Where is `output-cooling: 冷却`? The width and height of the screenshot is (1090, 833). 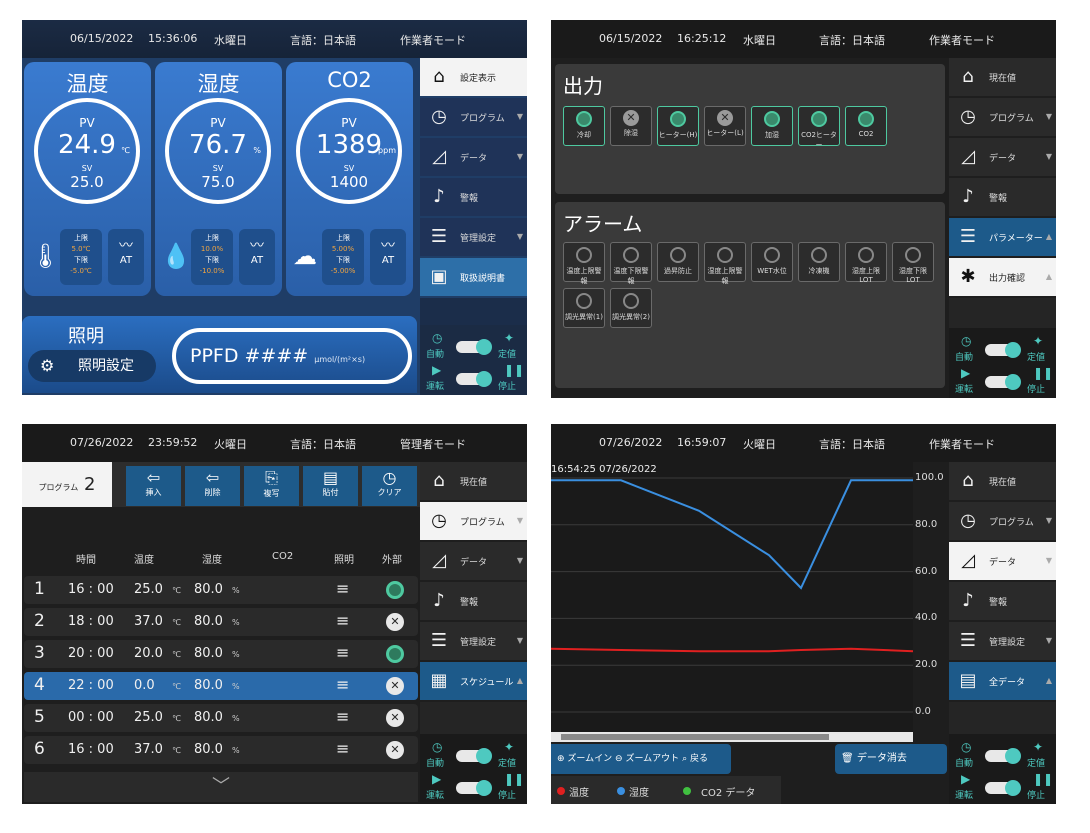 output-cooling: 冷却 is located at coordinates (584, 126).